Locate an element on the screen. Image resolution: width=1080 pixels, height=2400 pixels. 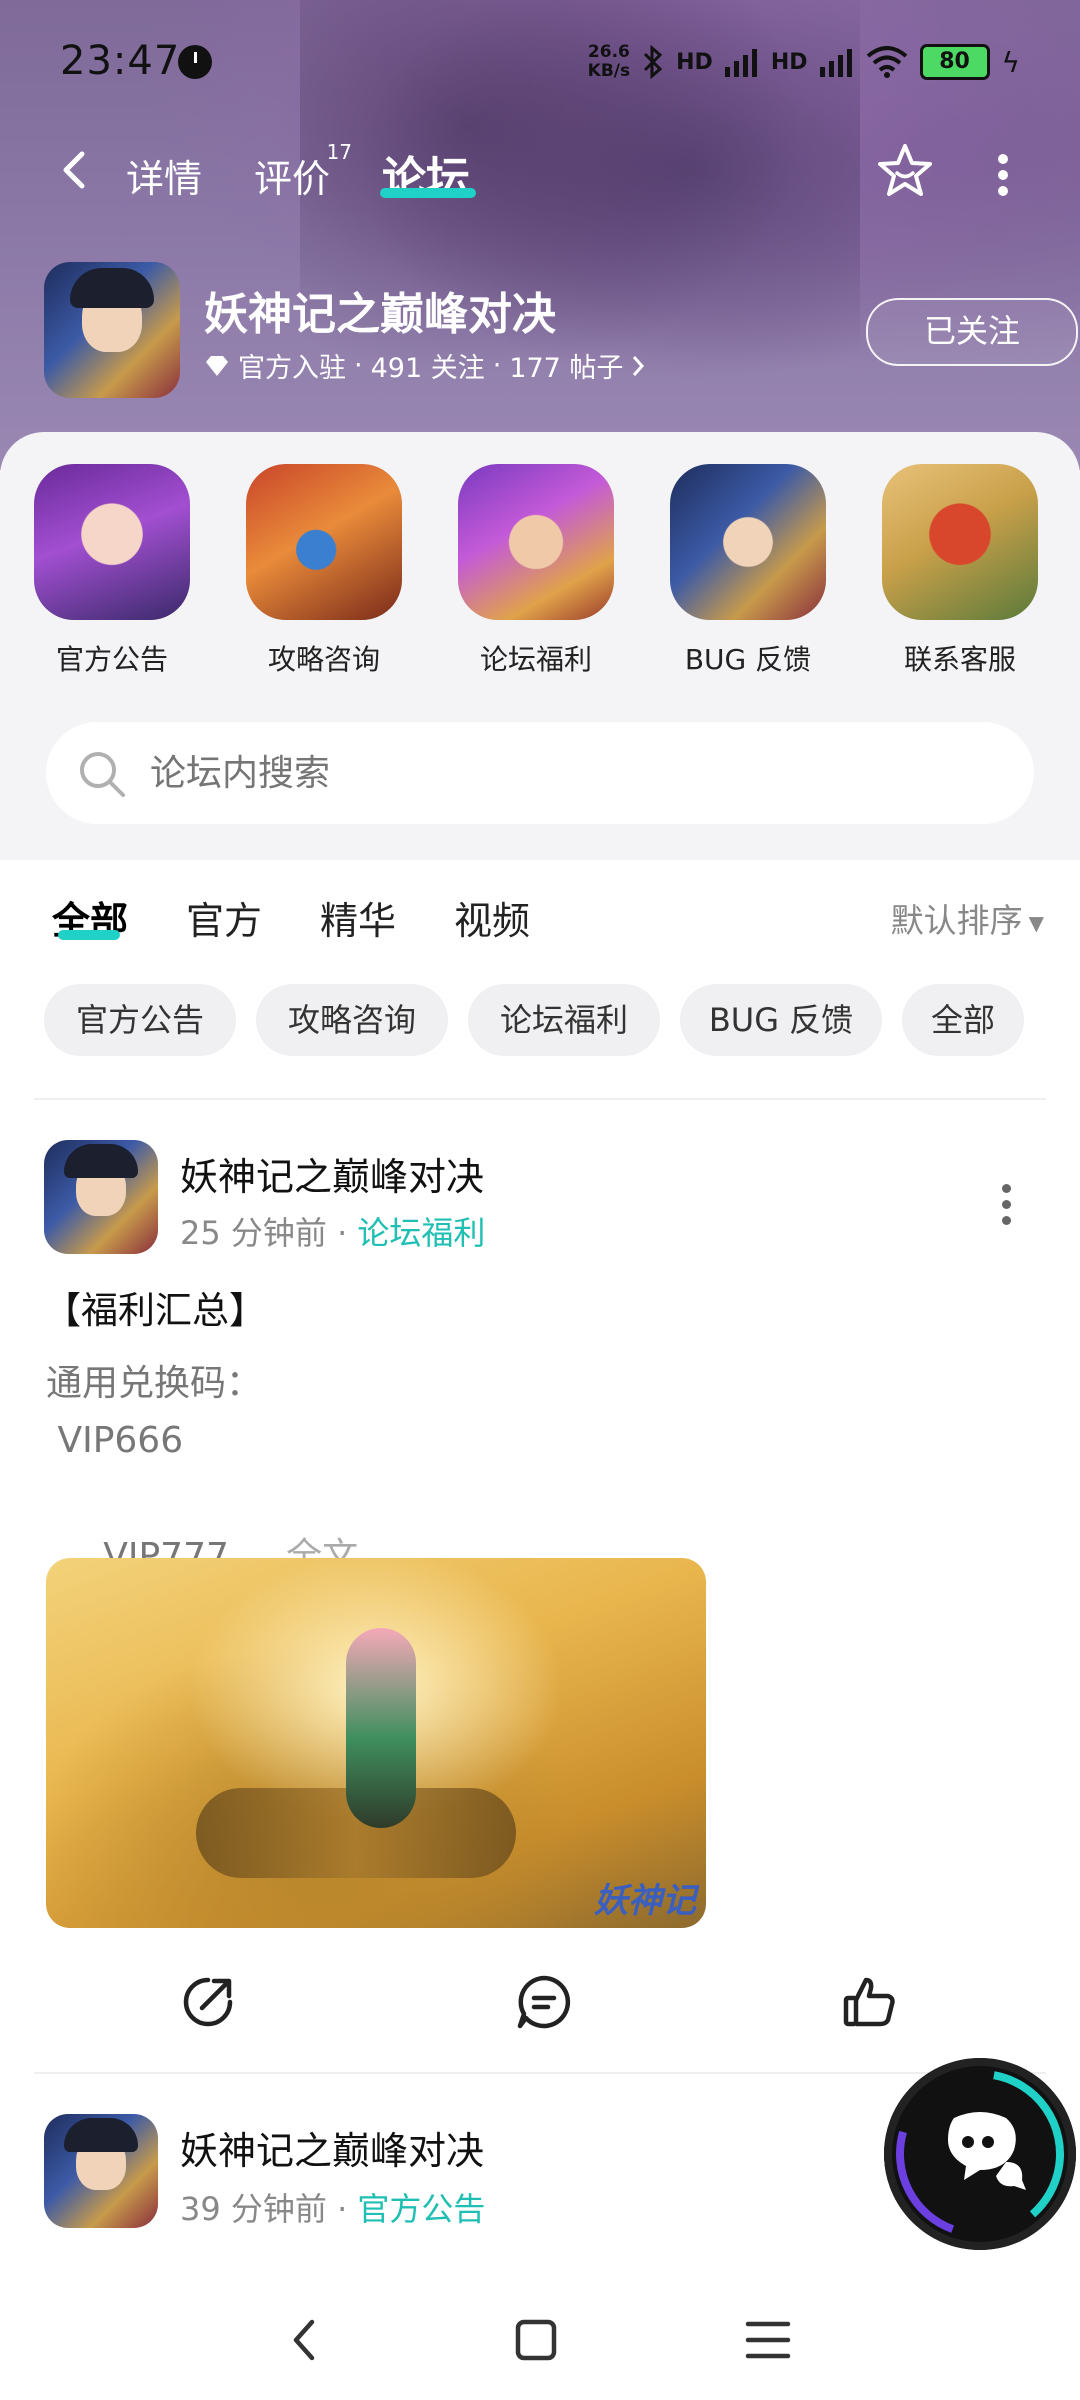
nav-home-icon is located at coordinates (536, 2340).